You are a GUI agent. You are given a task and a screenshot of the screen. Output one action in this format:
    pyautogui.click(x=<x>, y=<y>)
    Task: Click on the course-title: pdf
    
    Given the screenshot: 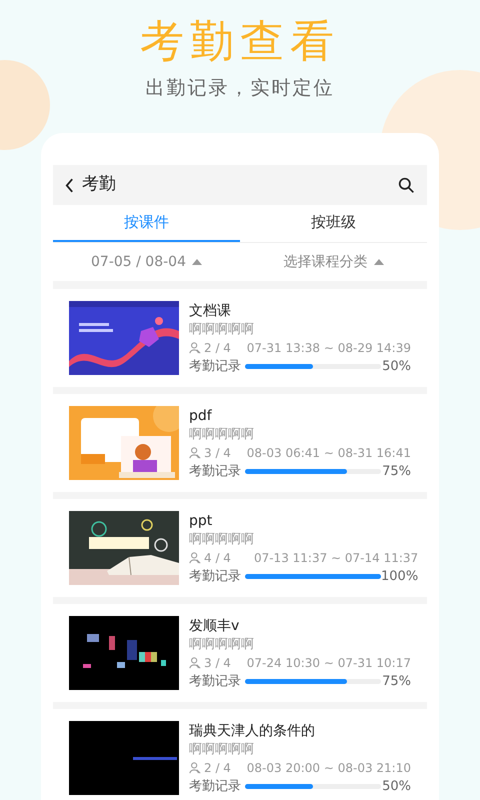 What is the action you would take?
    pyautogui.click(x=201, y=416)
    